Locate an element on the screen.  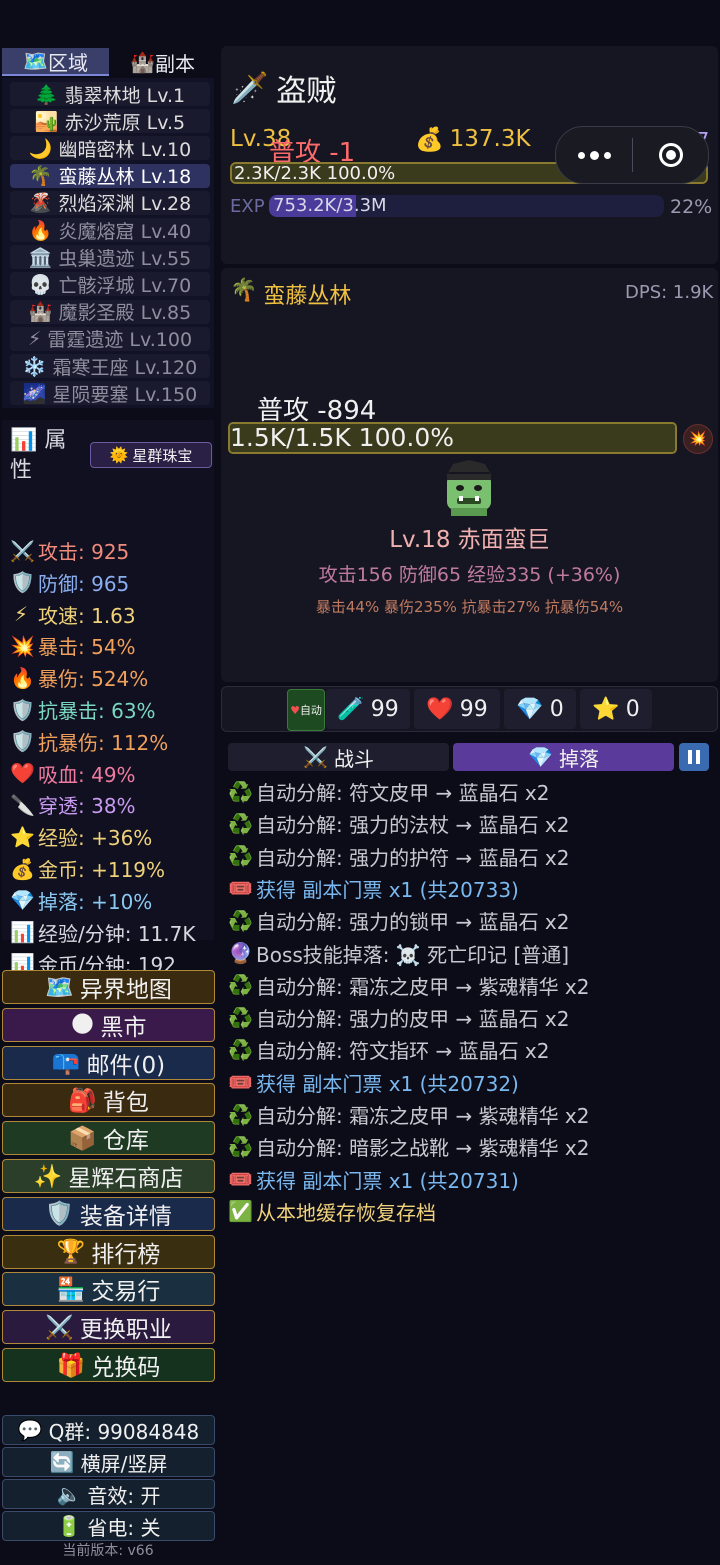
menu-icon: 🎁 is located at coordinates (71, 1365).